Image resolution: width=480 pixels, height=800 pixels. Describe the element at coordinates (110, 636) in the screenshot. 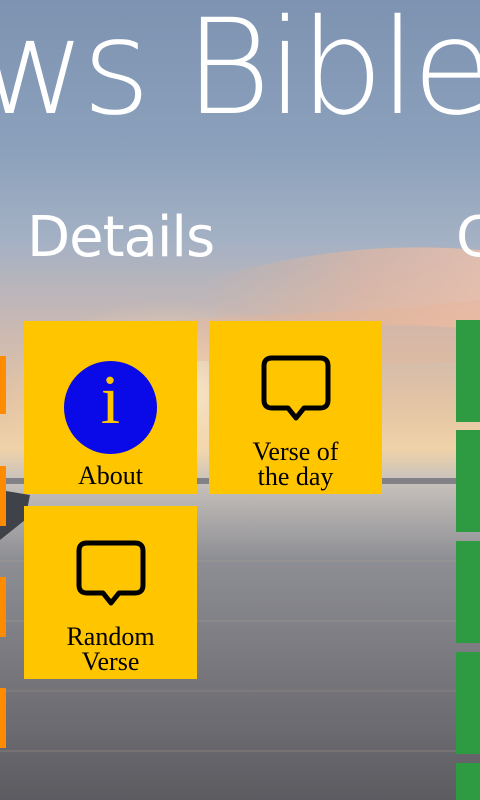

I see `random-verse-label-line1: Random` at that location.